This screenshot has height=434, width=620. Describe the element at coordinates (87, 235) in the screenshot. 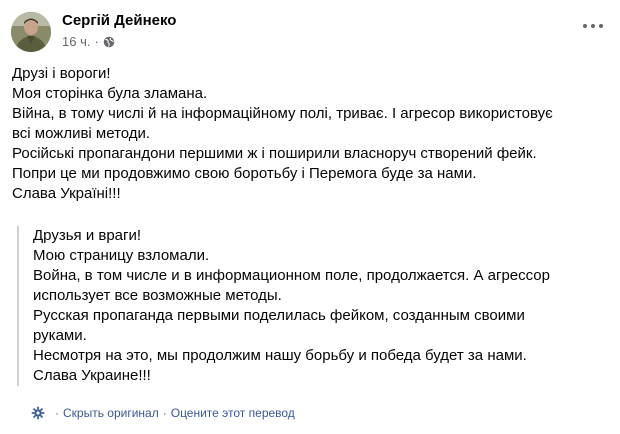

I see `translation-line: Друзья и враги!` at that location.